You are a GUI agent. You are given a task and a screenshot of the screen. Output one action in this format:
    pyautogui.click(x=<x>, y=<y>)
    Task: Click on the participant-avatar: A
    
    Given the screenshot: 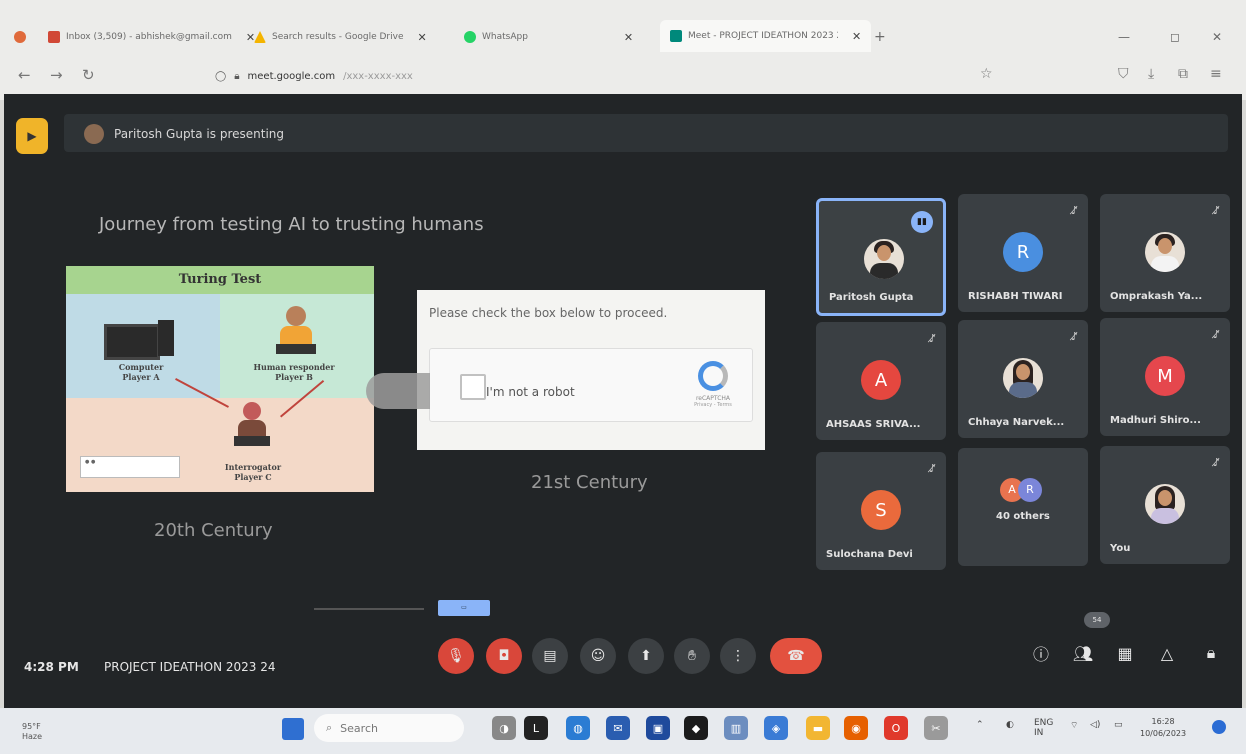 What is the action you would take?
    pyautogui.click(x=881, y=380)
    